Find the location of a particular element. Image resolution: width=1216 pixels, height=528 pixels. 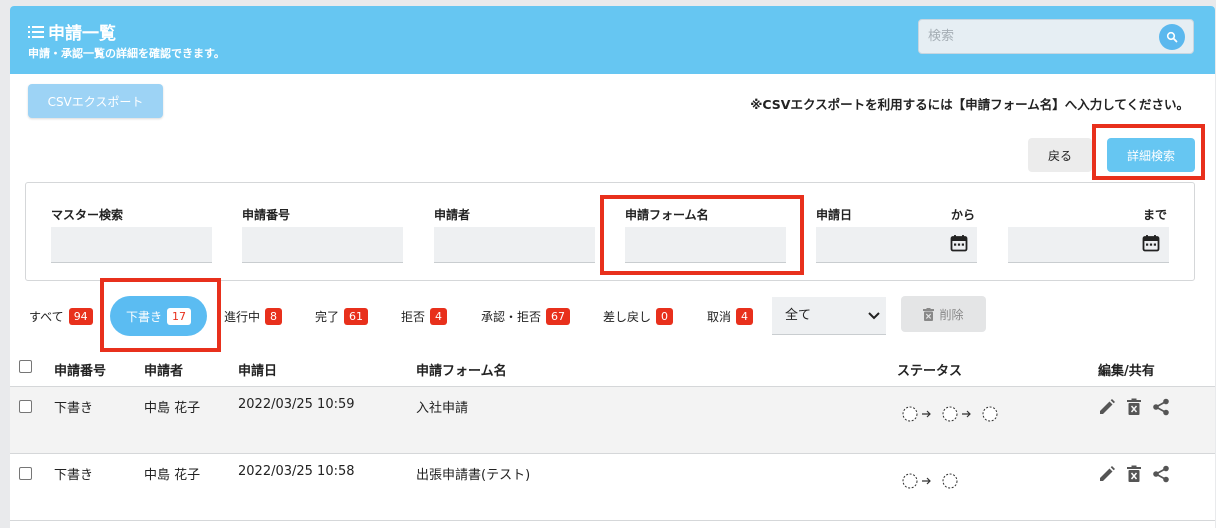

date-from-label: から is located at coordinates (963, 215).